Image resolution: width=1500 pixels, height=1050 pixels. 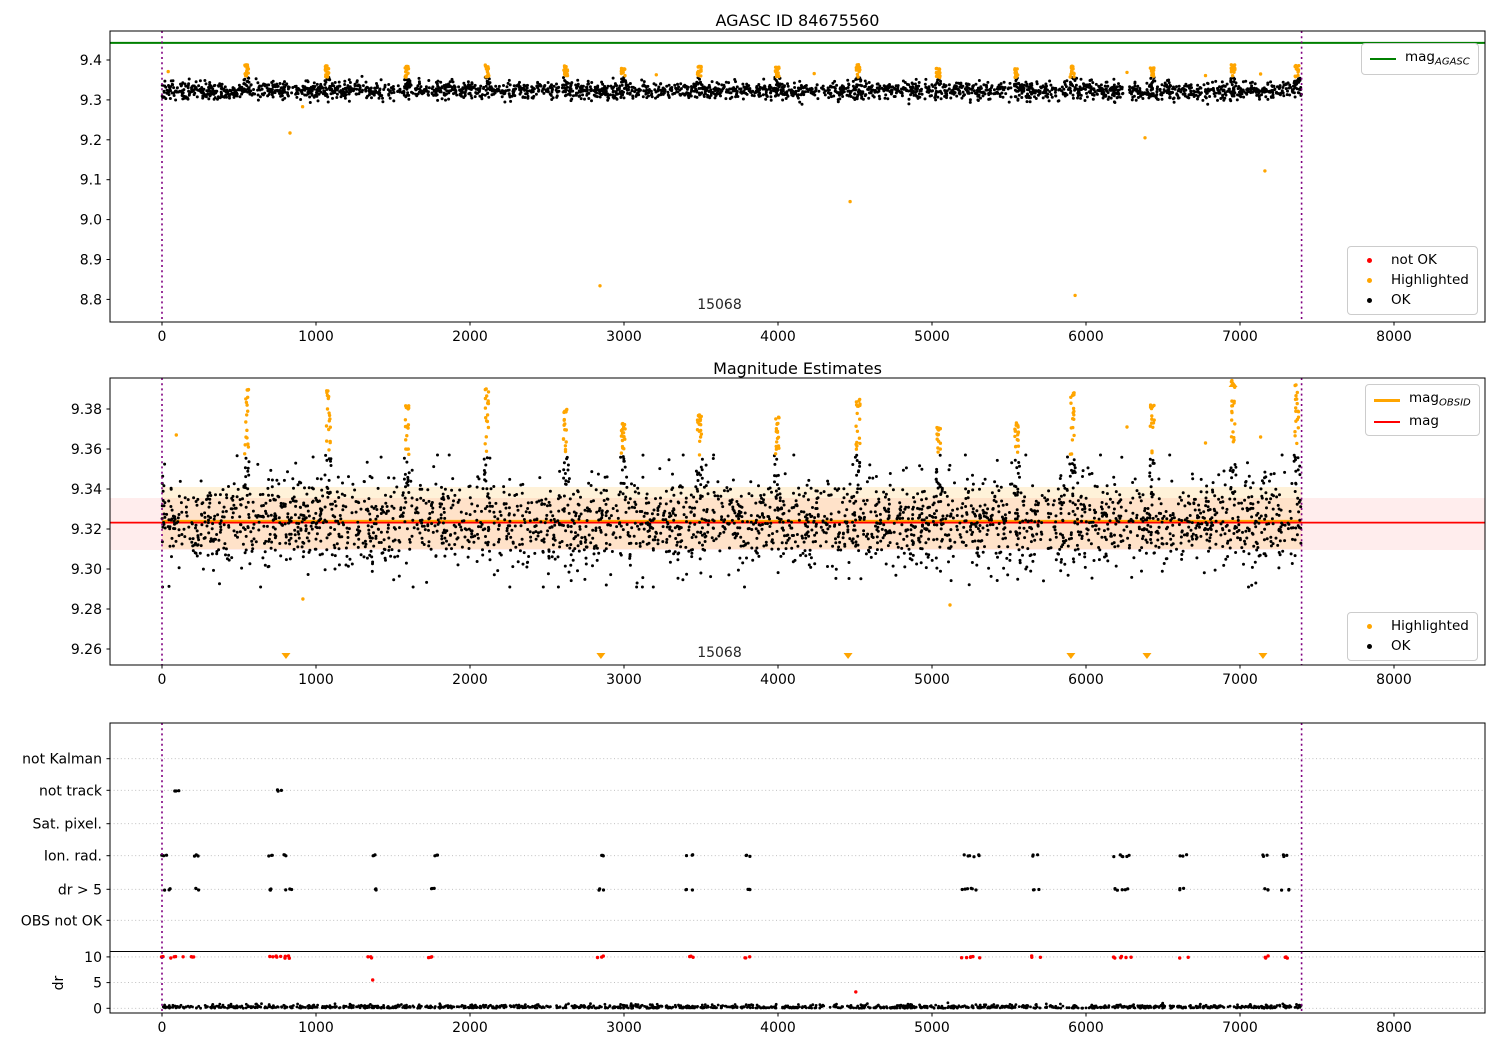 I want to click on legend-label: not OK, so click(x=1414, y=260).